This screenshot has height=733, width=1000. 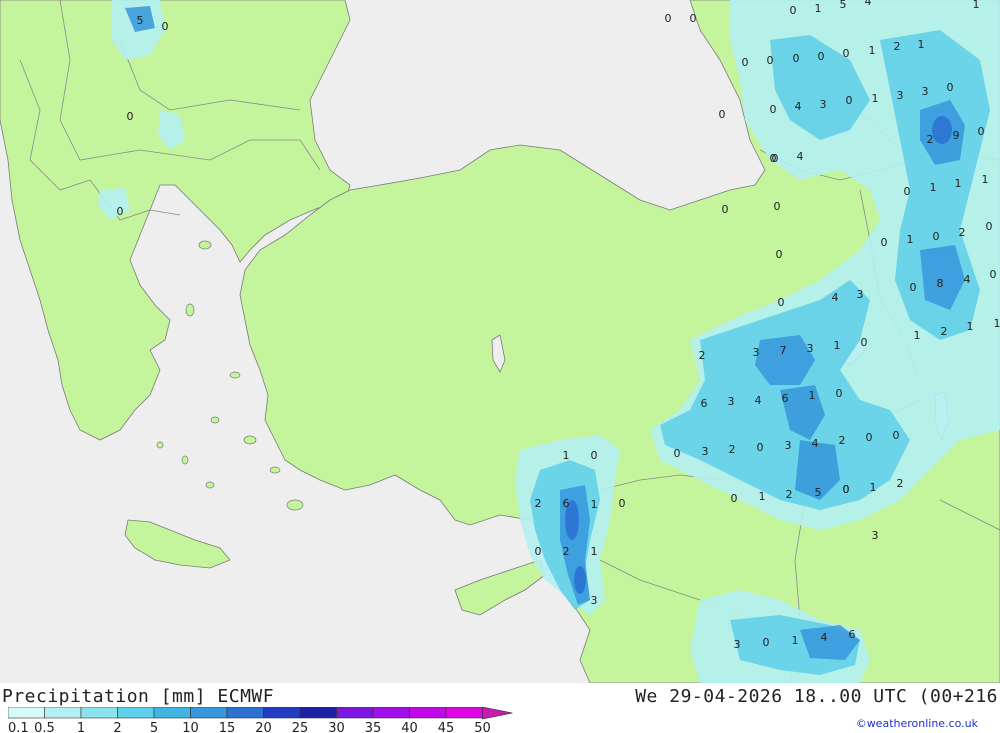 I want to click on value-label: 6, so click(x=785, y=398).